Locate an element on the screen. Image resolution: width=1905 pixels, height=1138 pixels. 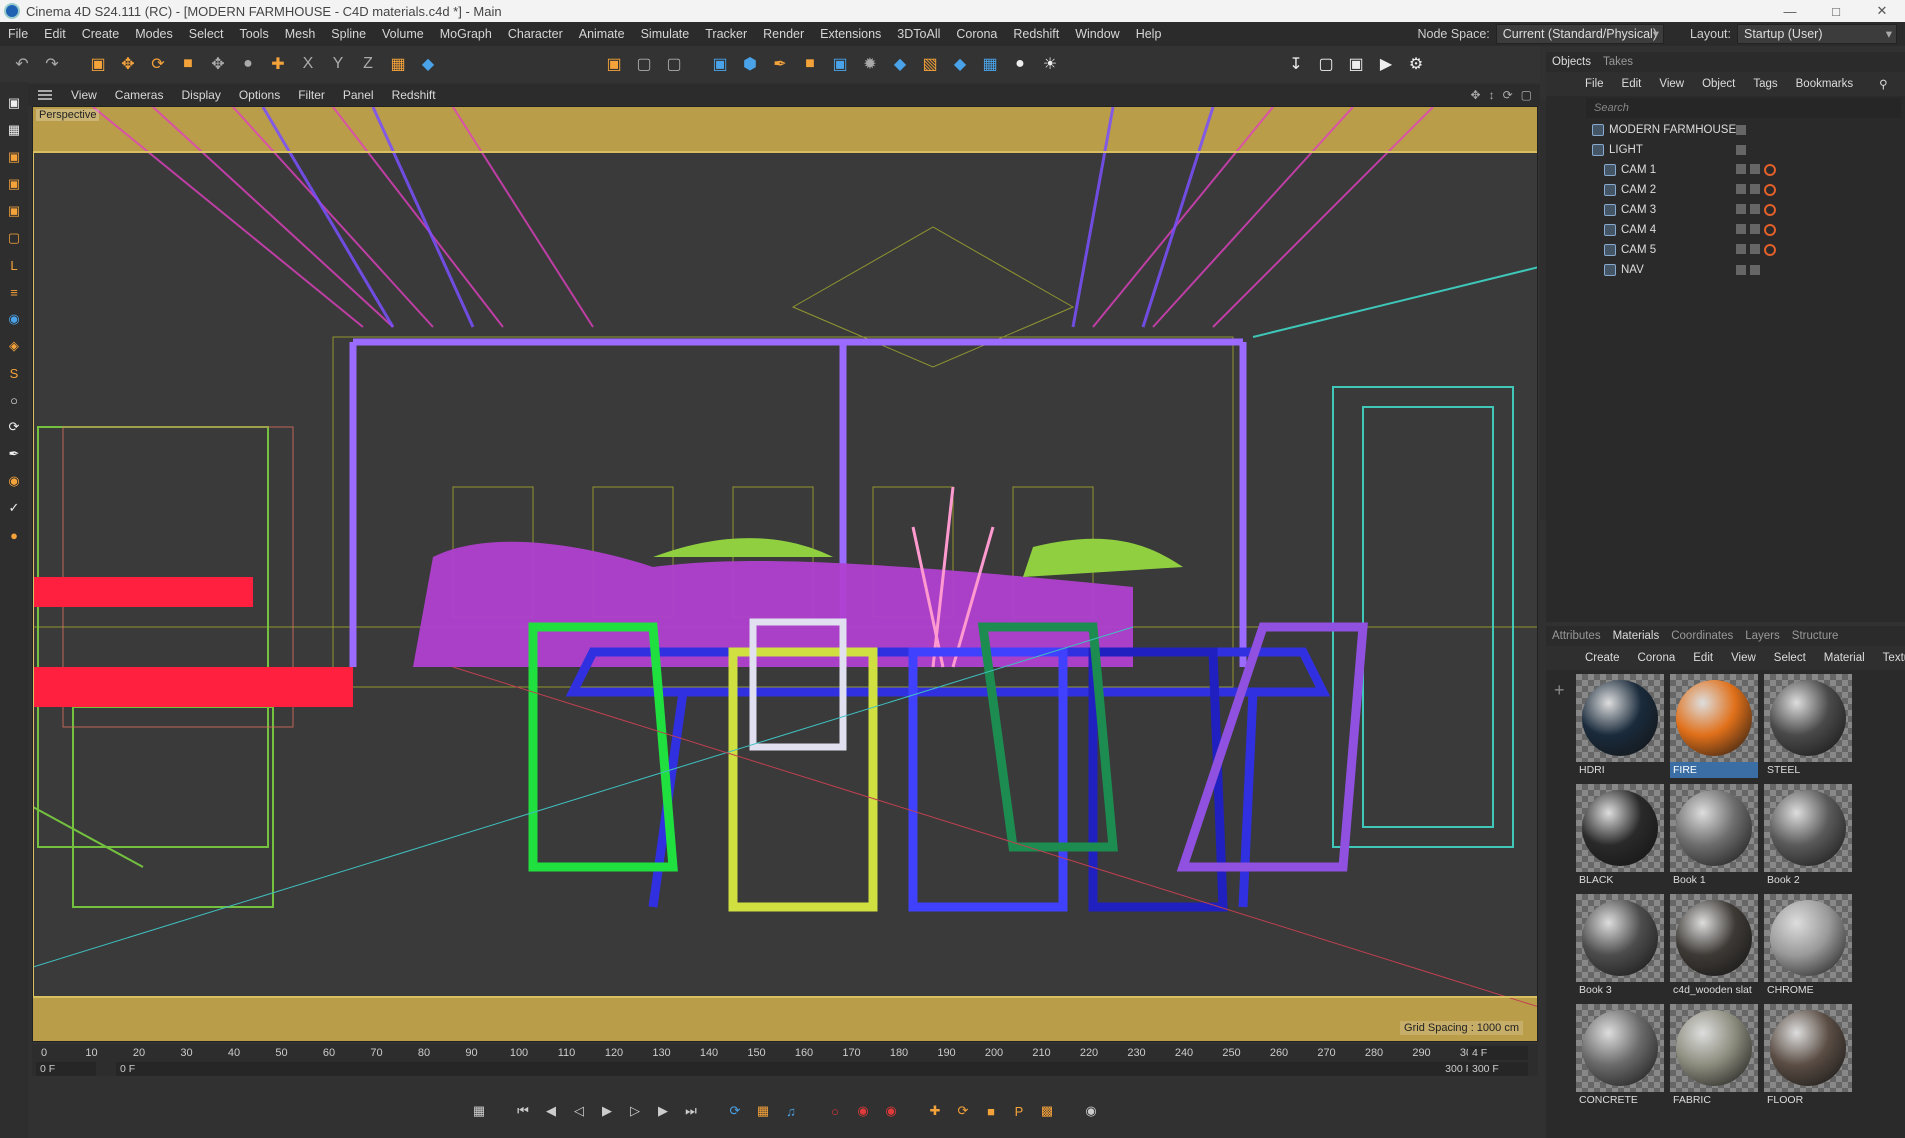
extrude-icon: ▣ is located at coordinates (840, 64).